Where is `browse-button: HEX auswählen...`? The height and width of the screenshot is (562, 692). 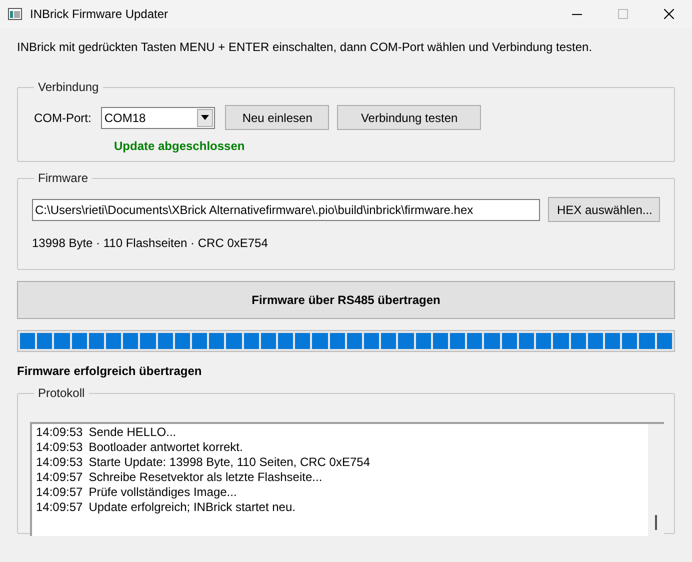 browse-button: HEX auswählen... is located at coordinates (604, 209).